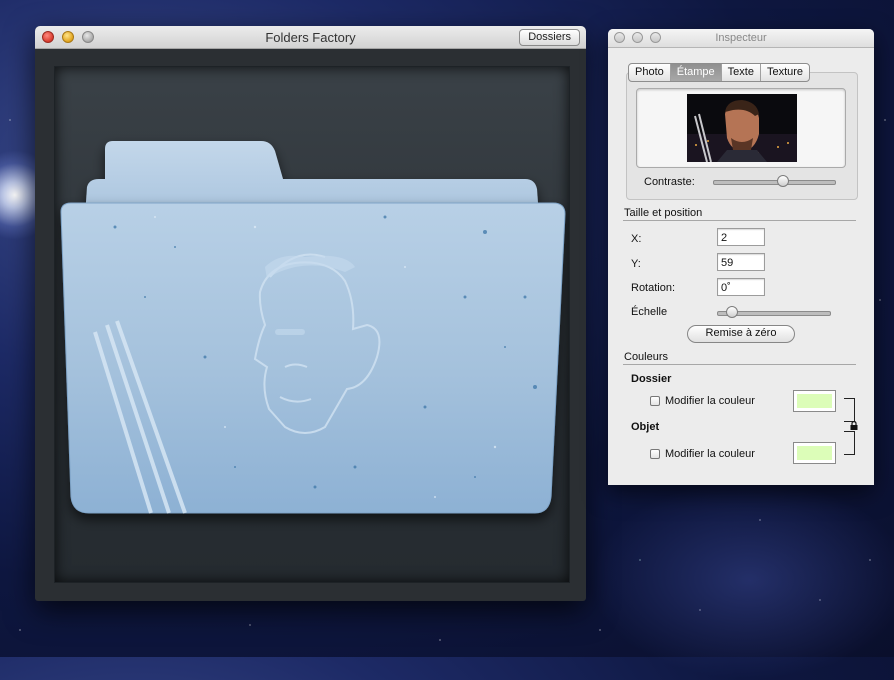  Describe the element at coordinates (741, 72) in the screenshot. I see `tab-texte: Texte` at that location.